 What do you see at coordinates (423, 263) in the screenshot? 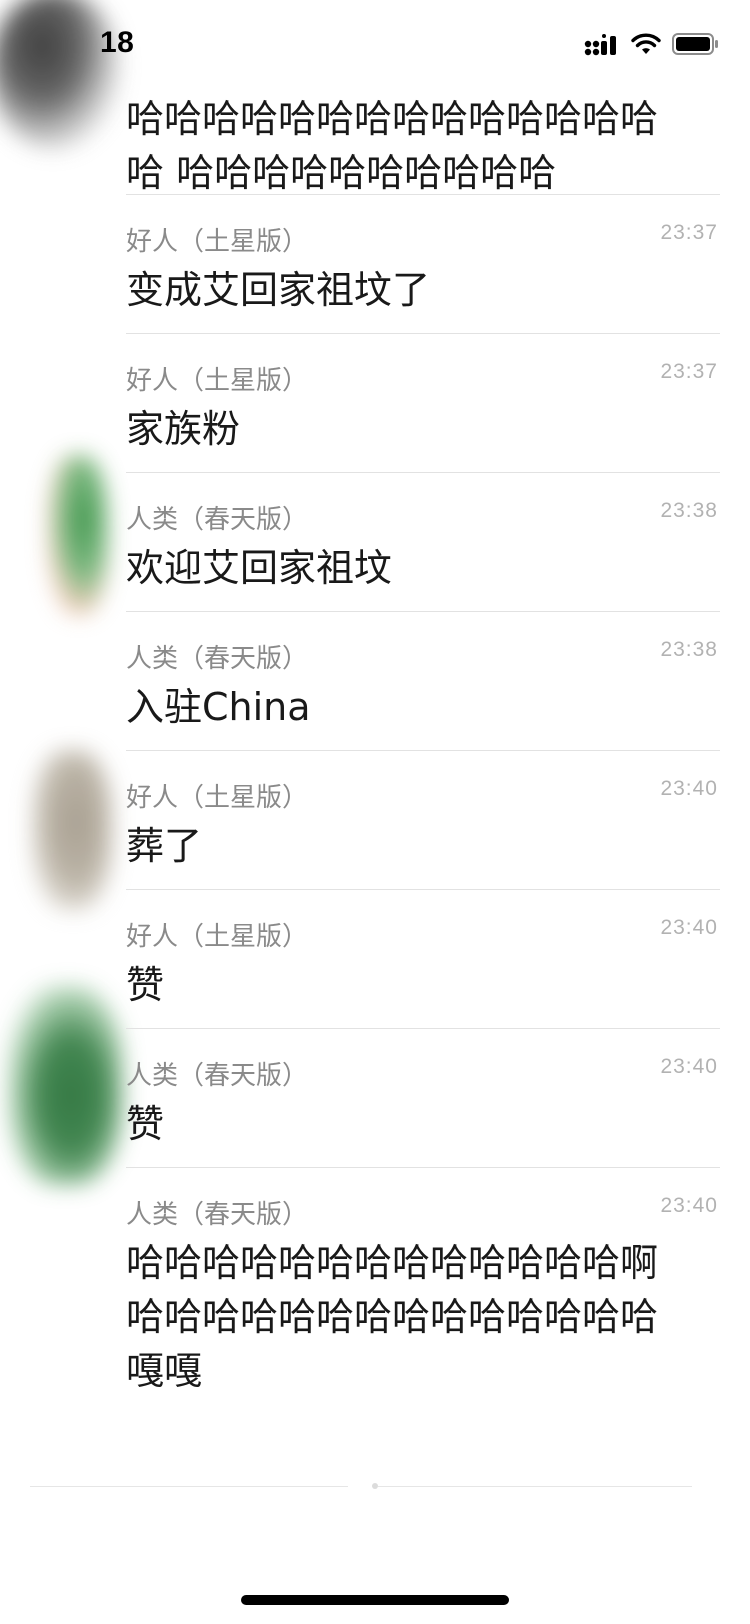
I see `list-item: 好人（土星版） 23:37 变成艾回家祖坟了` at bounding box center [423, 263].